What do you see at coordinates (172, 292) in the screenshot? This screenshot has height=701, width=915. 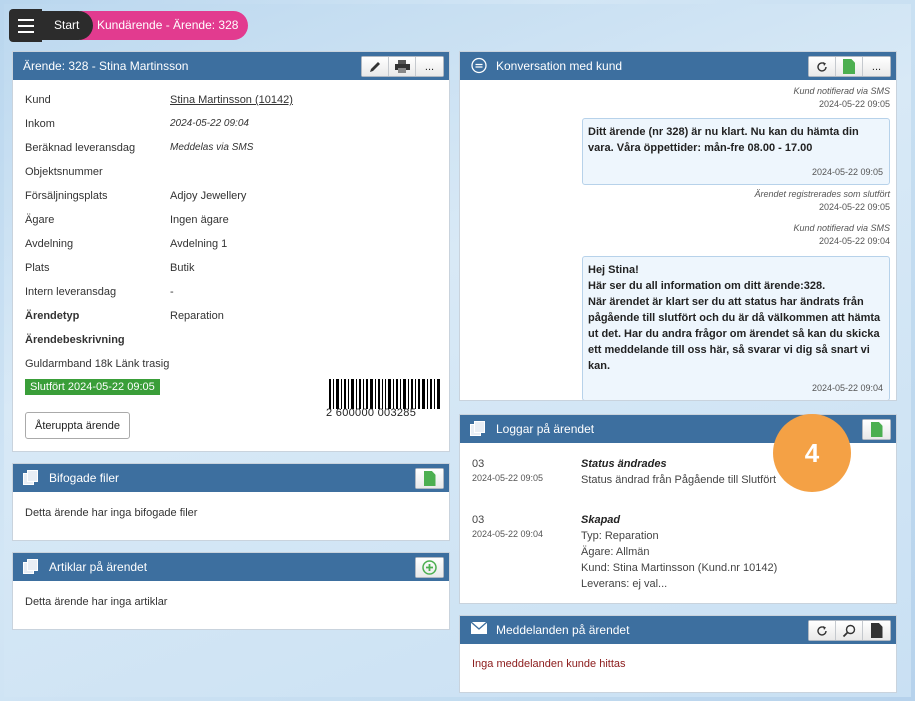 I see `value-intern-leveransdag: -` at bounding box center [172, 292].